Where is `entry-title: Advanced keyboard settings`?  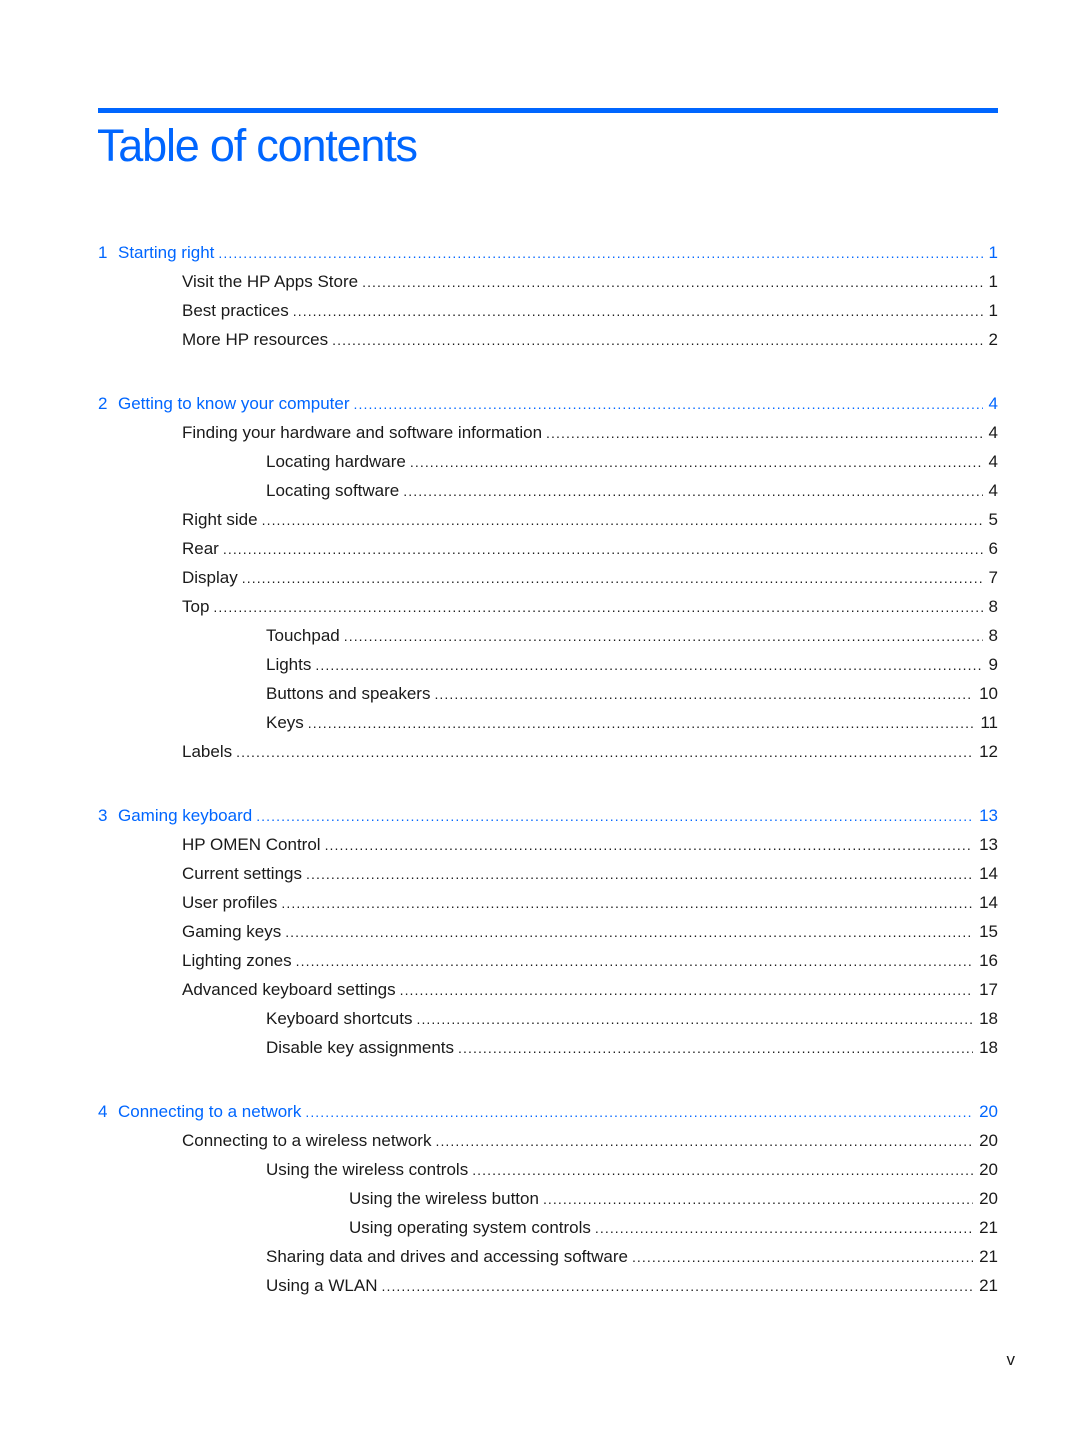 entry-title: Advanced keyboard settings is located at coordinates (289, 989).